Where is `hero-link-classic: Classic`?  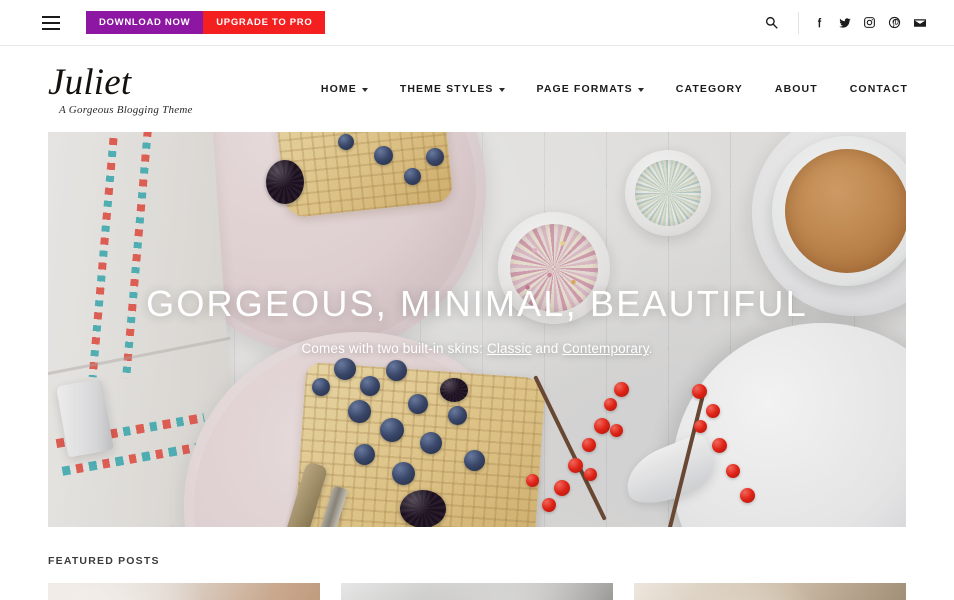 hero-link-classic: Classic is located at coordinates (509, 348).